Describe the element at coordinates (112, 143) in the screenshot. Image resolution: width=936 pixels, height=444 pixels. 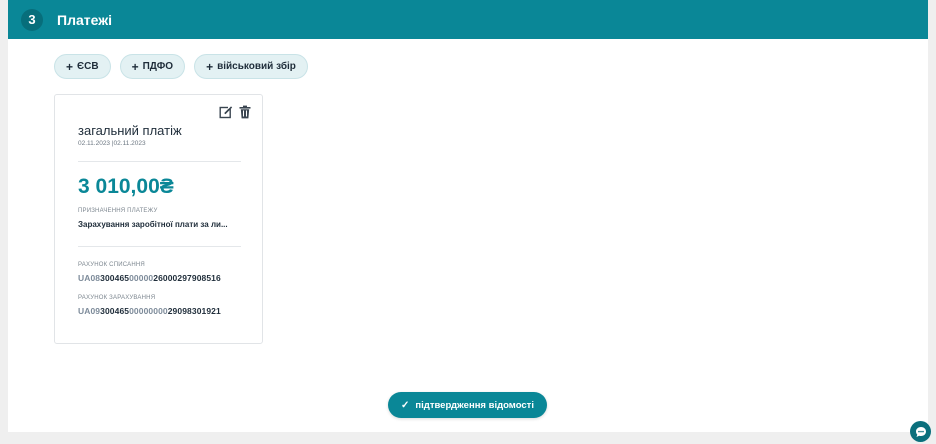
I see `payment-dates: 02.11.2023 |02.11.2023` at that location.